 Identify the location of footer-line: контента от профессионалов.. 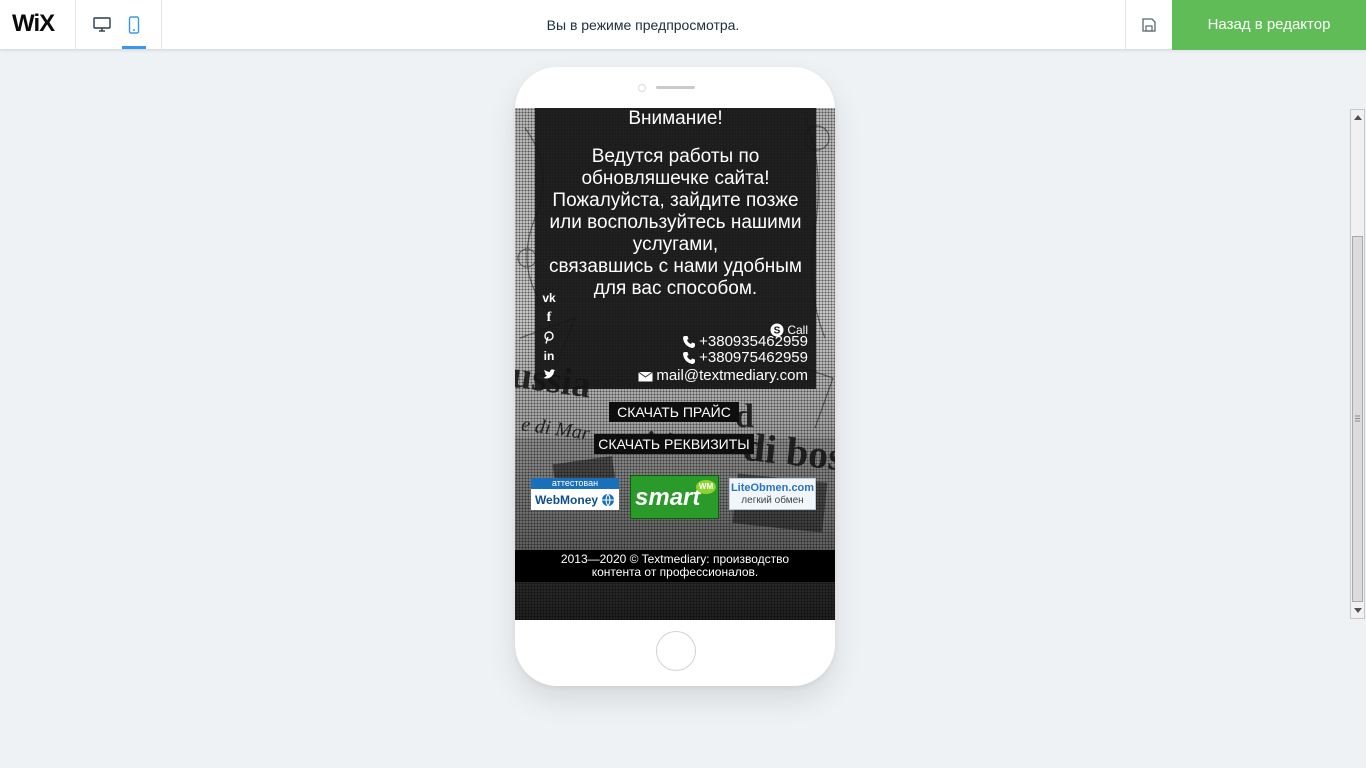
(675, 572).